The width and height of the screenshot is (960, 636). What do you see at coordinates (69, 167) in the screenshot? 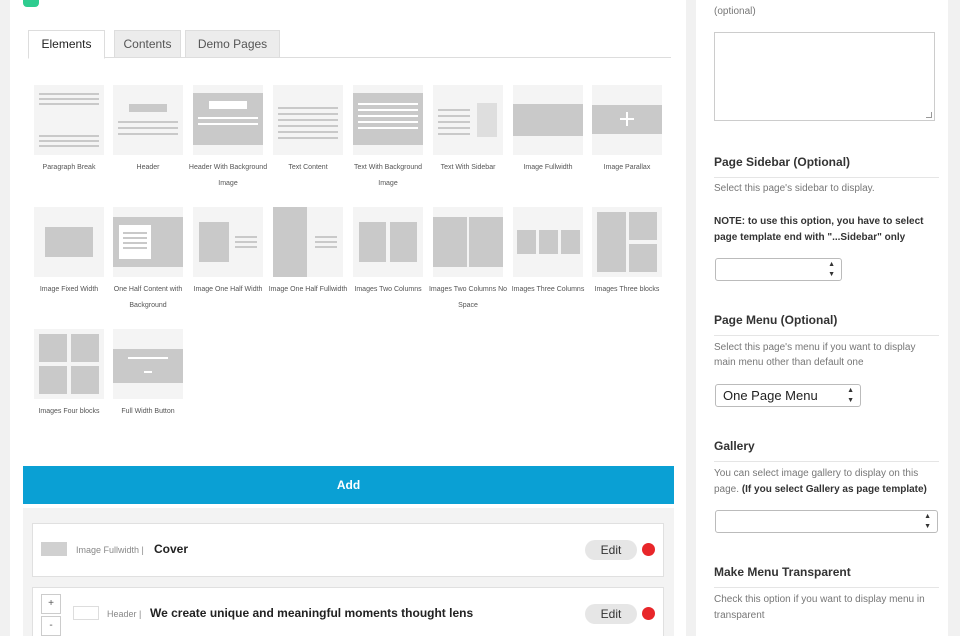
I see `element-label: Paragraph Break` at bounding box center [69, 167].